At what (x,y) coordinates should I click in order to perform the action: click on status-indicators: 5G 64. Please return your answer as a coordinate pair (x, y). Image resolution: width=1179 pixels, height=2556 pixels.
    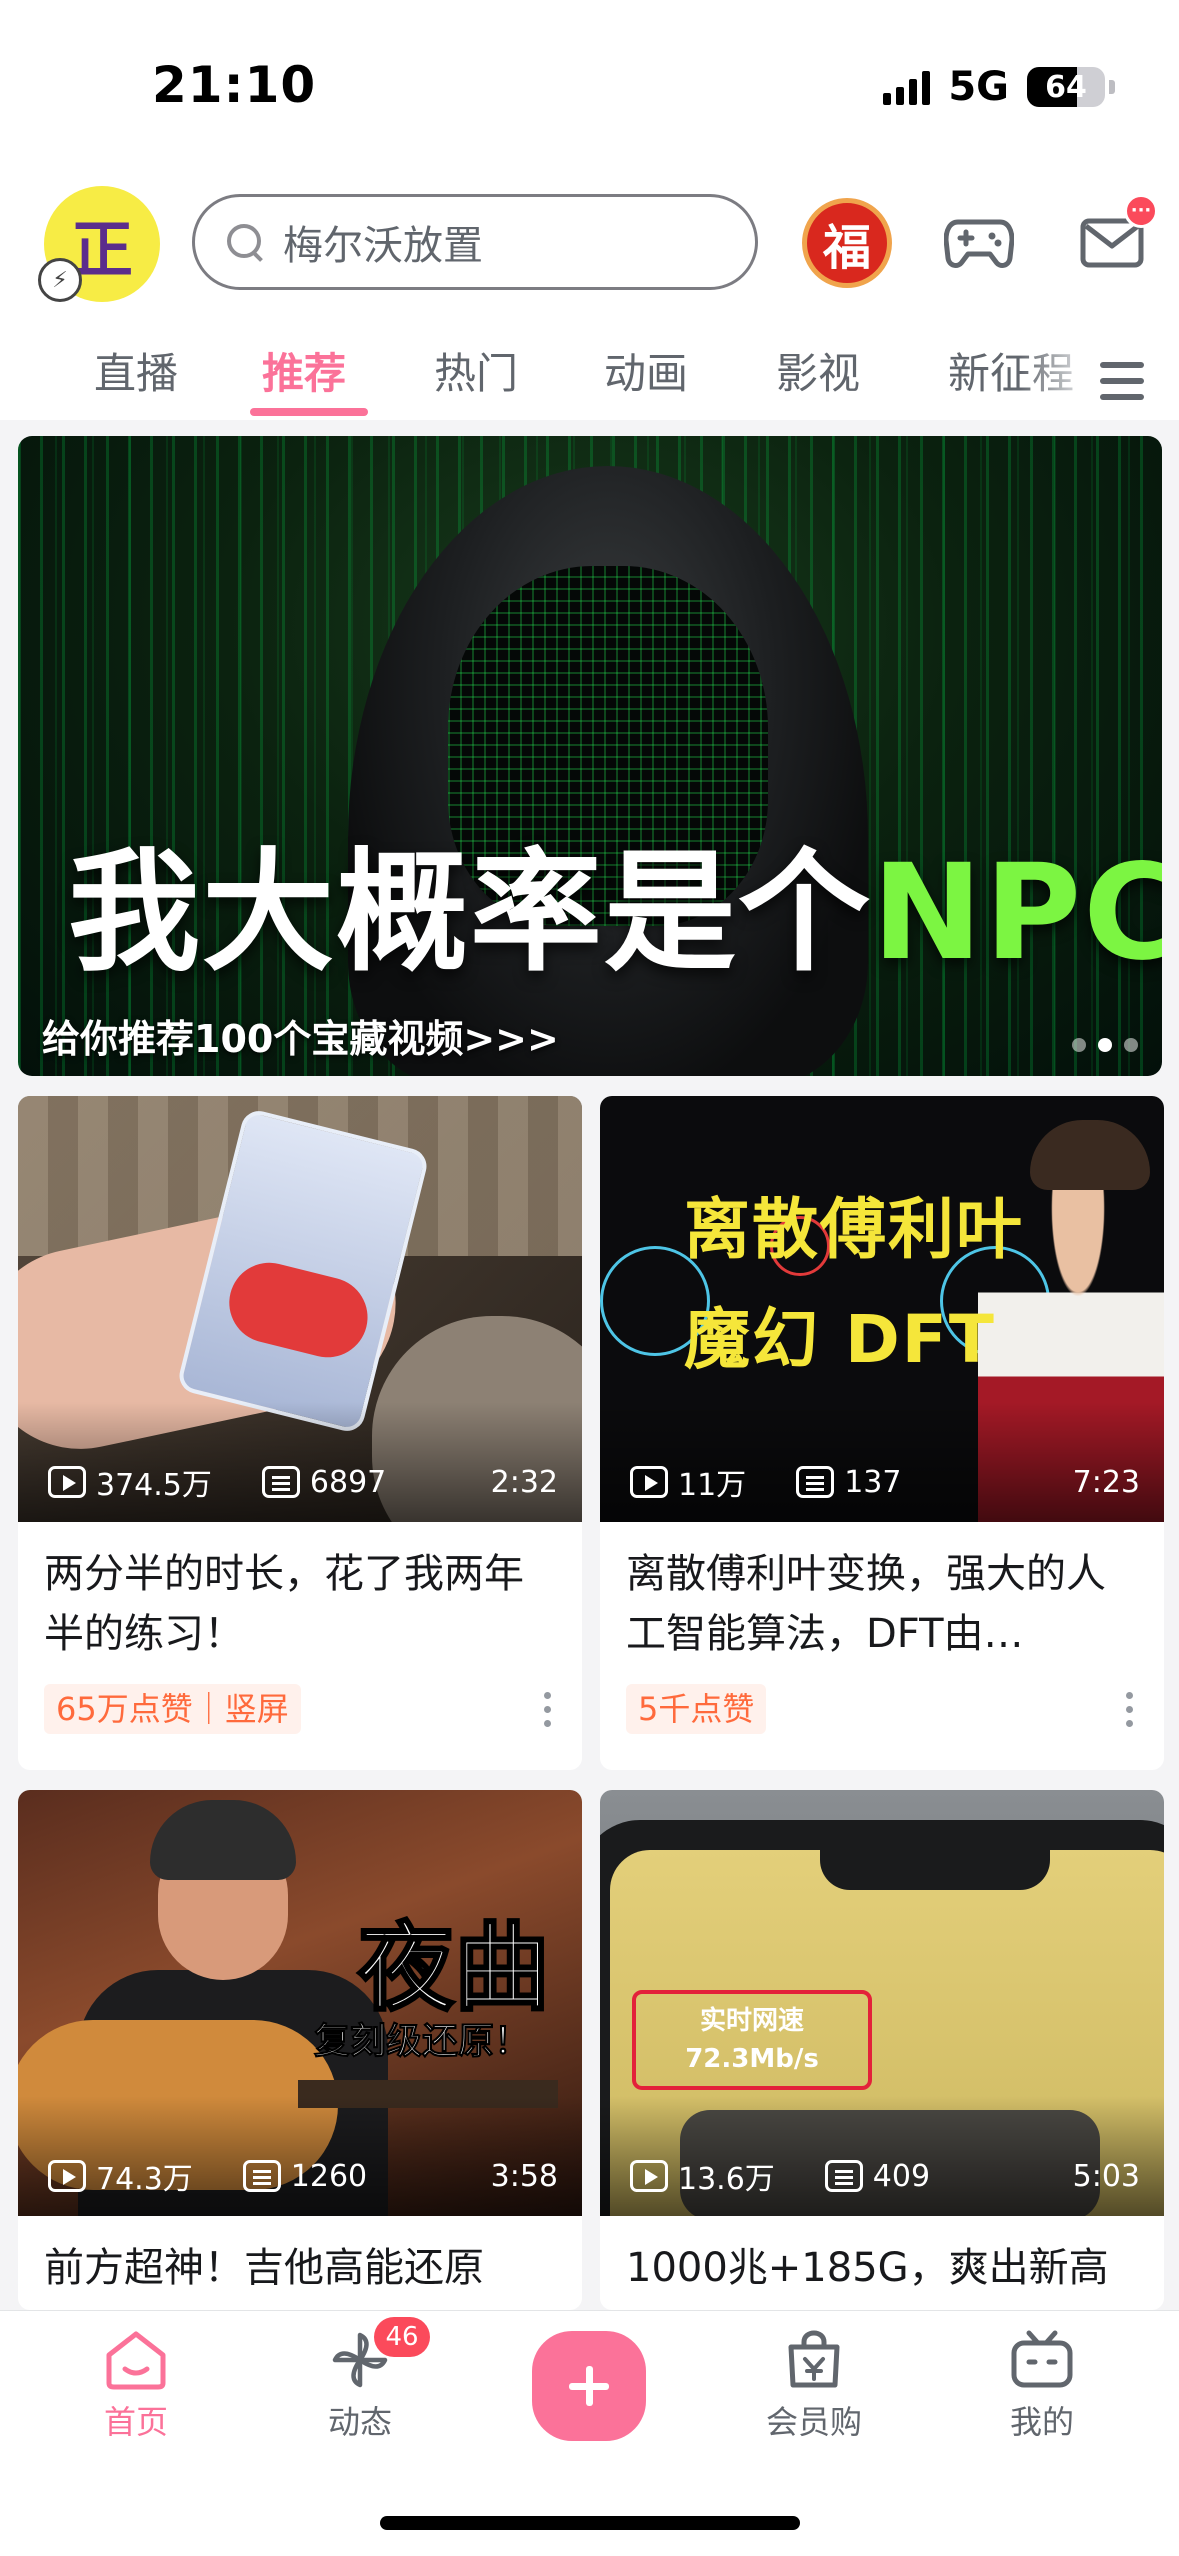
    Looking at the image, I should click on (999, 87).